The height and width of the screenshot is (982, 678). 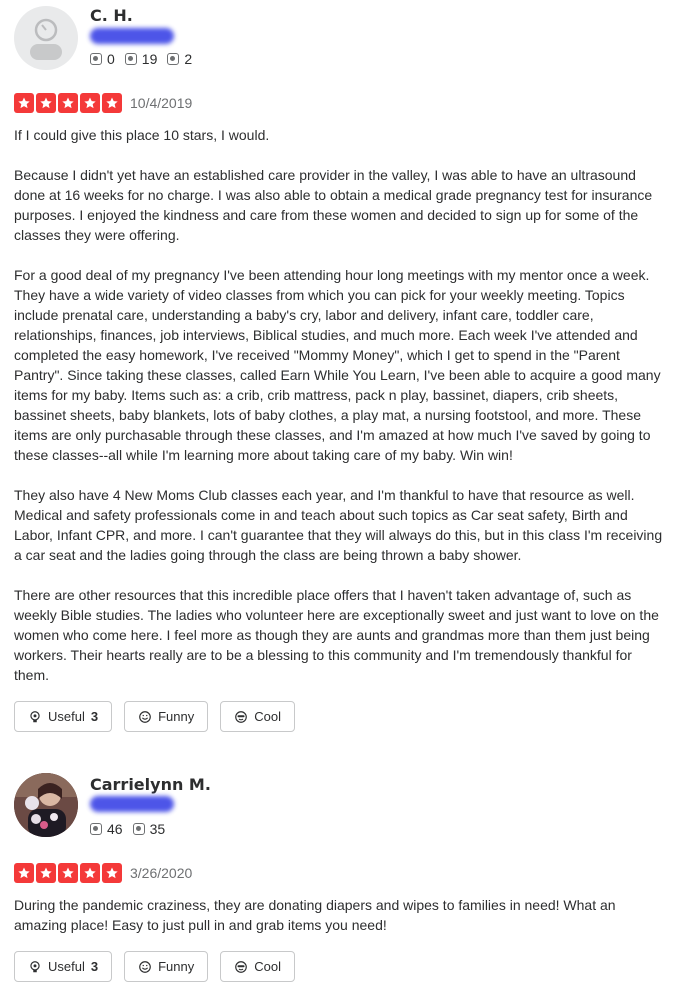 I want to click on review-date: 10/4/2019, so click(x=161, y=103).